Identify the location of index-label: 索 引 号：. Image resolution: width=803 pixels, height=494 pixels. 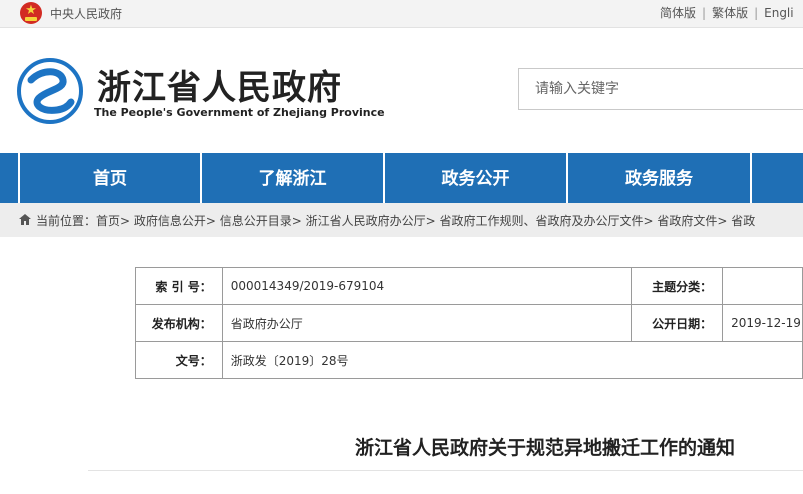
(179, 286).